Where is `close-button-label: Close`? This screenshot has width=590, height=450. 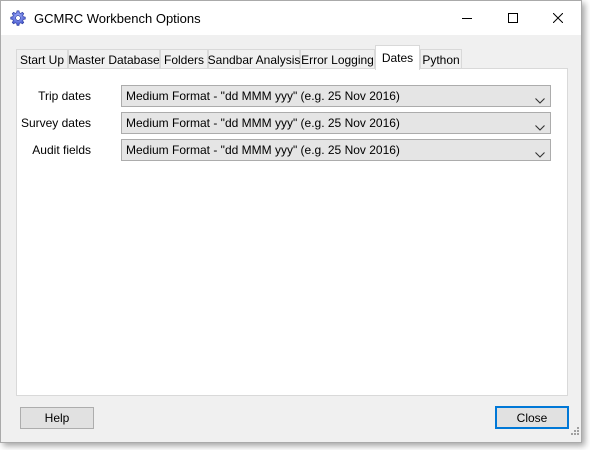
close-button-label: Close is located at coordinates (532, 417).